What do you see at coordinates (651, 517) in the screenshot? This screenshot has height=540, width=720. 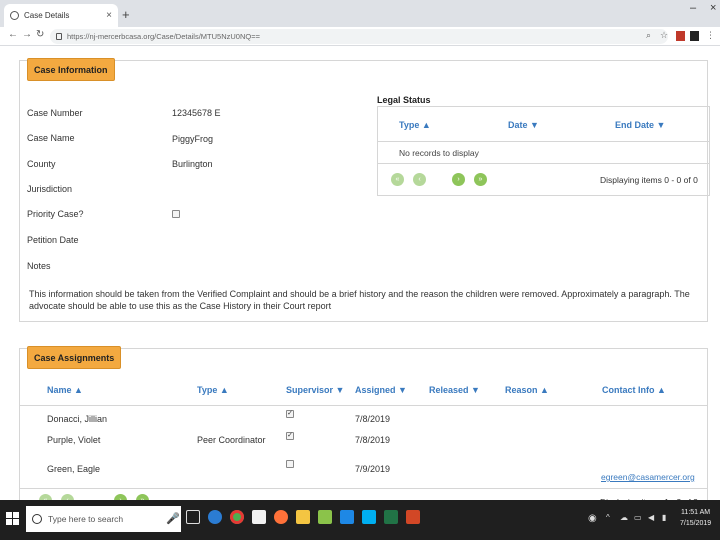 I see `volume-icon: ◀` at bounding box center [651, 517].